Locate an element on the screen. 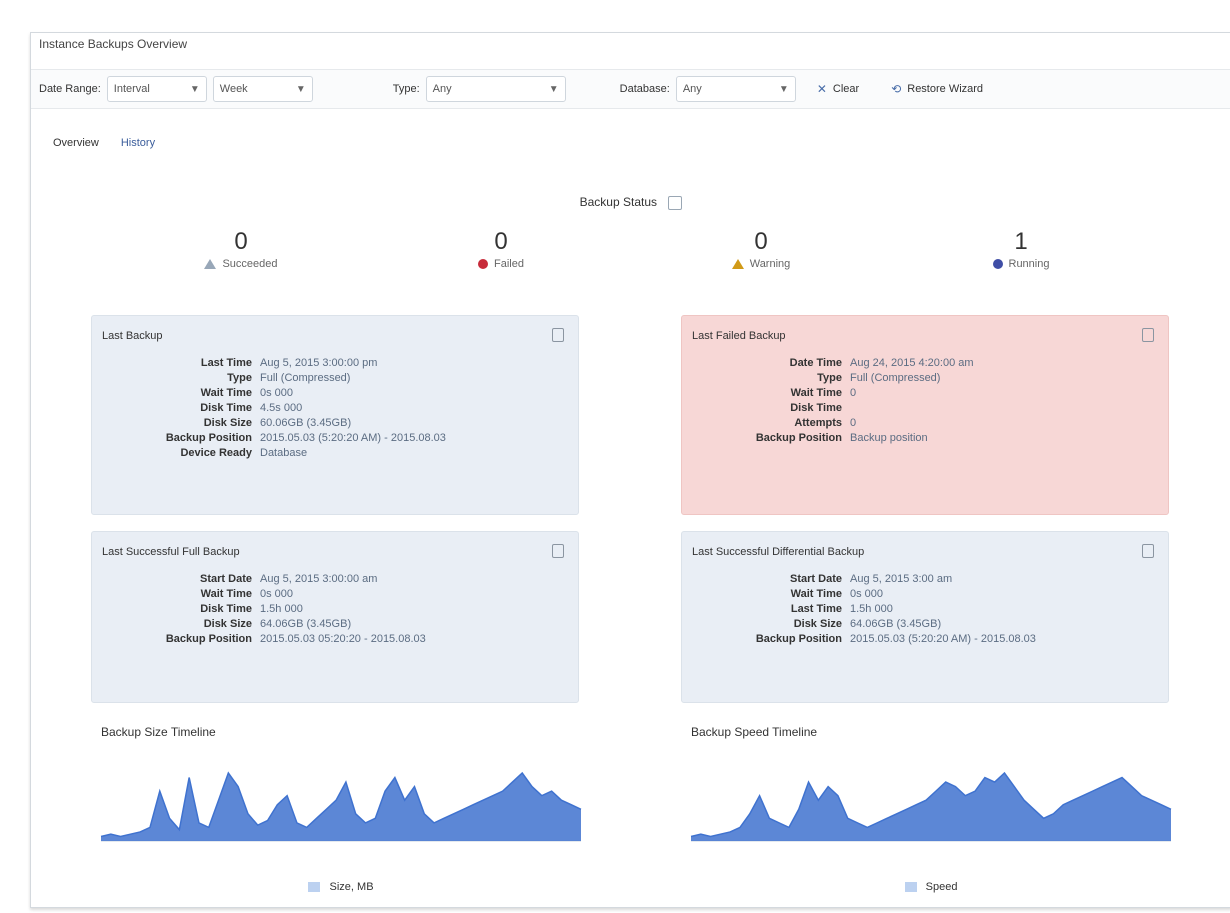  type-group: Type: Any ▼ is located at coordinates (479, 89).